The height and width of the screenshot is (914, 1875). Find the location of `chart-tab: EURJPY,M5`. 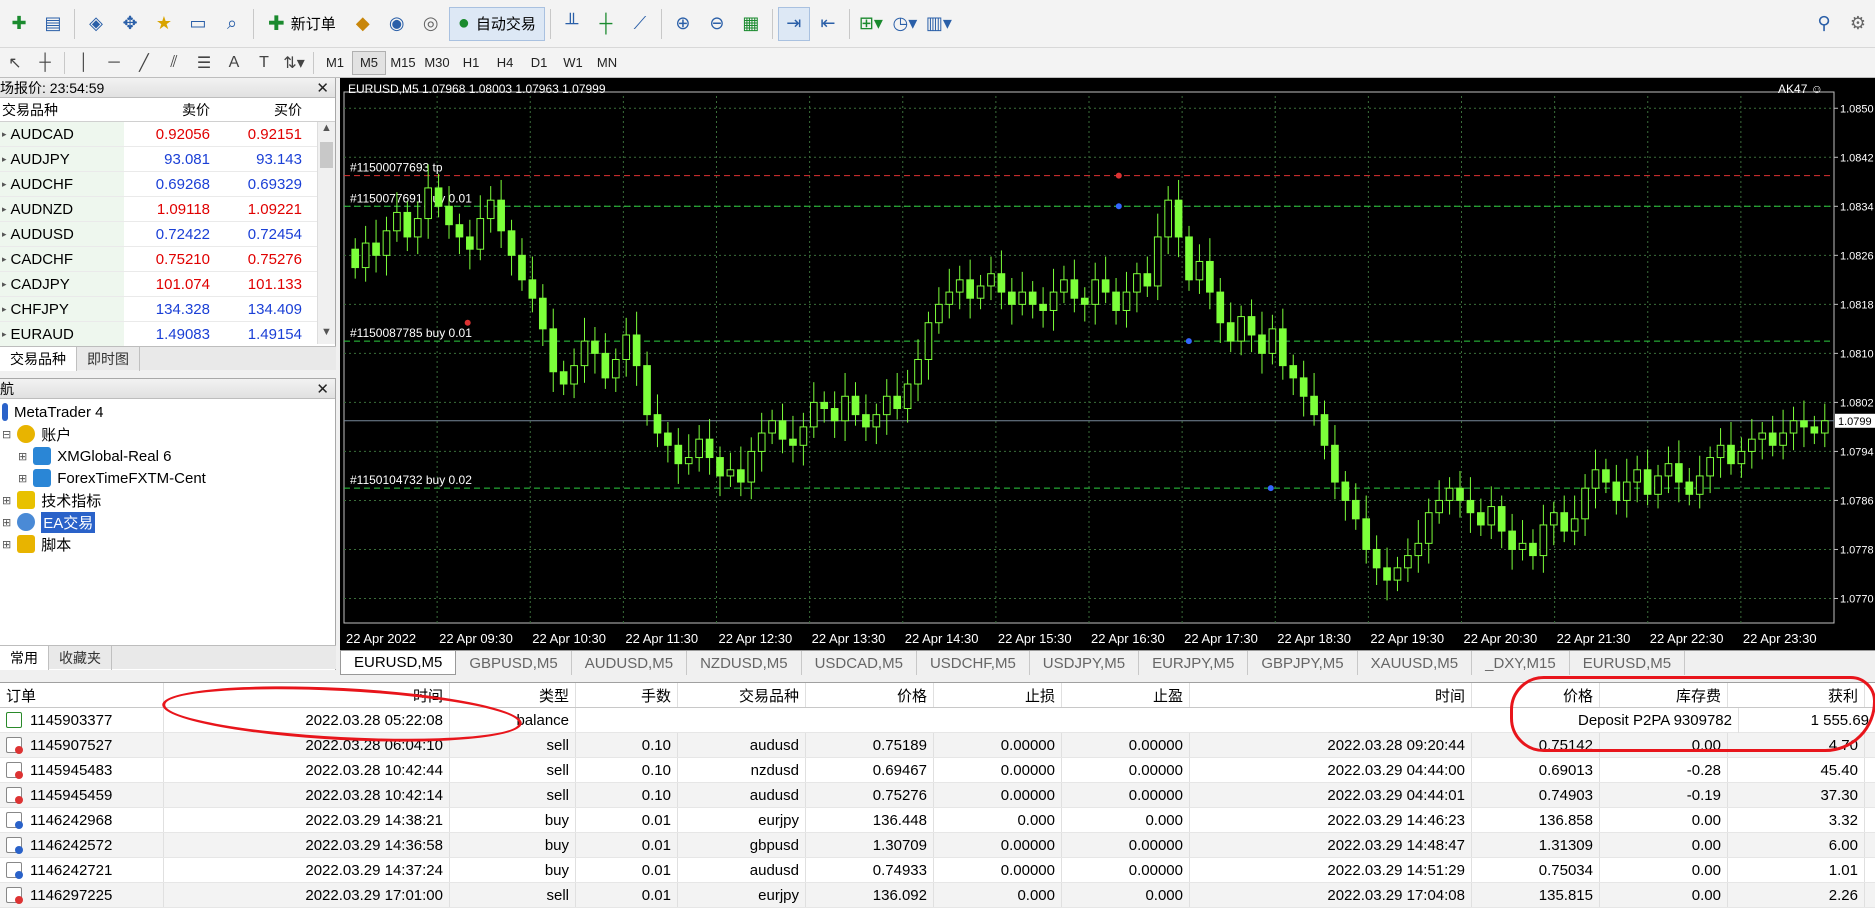

chart-tab: EURJPY,M5 is located at coordinates (1194, 663).